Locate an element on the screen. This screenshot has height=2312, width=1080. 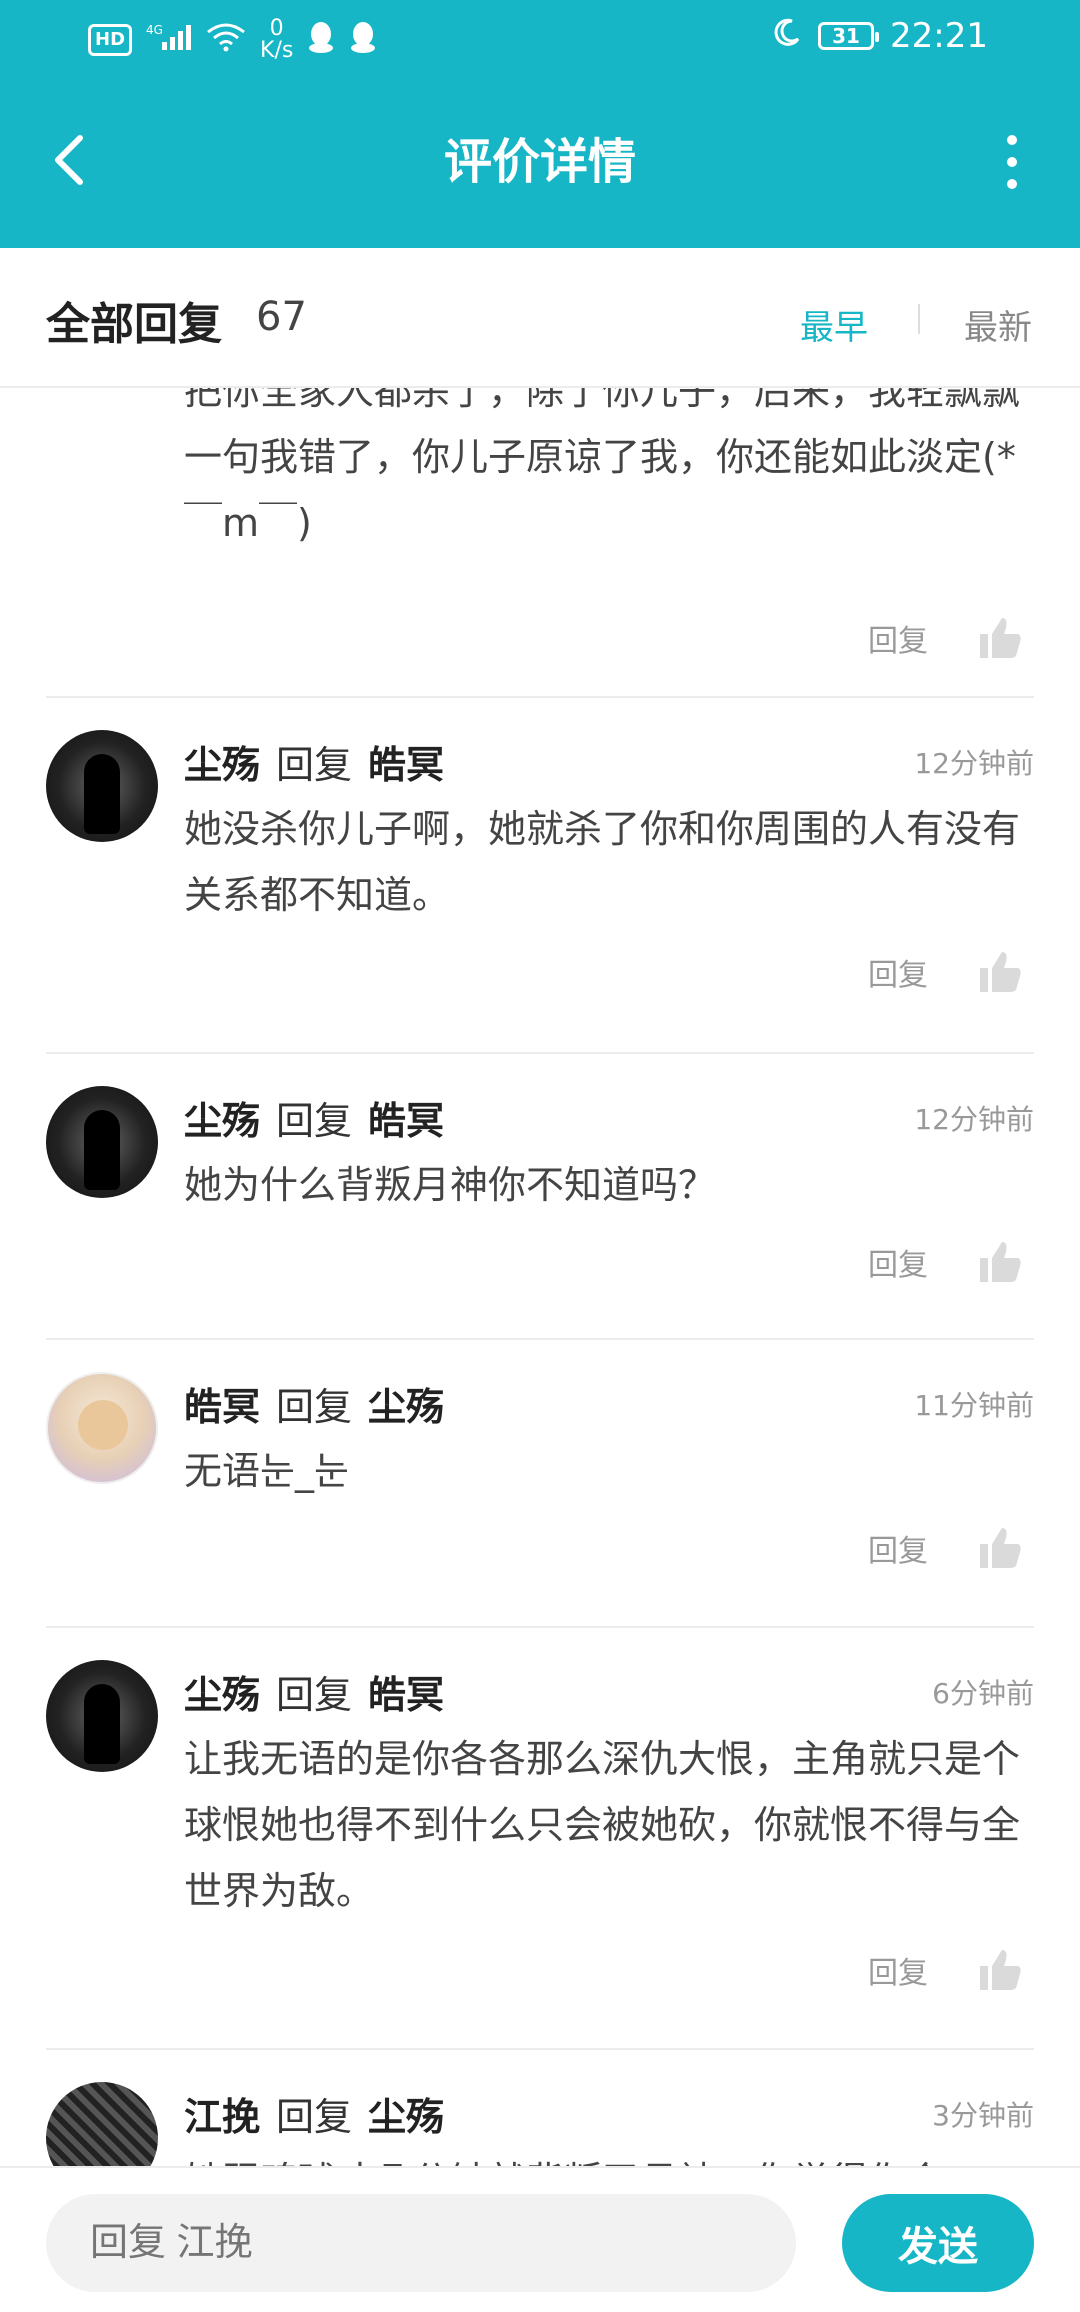
comment-header: 江挽 回复 尘殇 is located at coordinates (314, 2113).